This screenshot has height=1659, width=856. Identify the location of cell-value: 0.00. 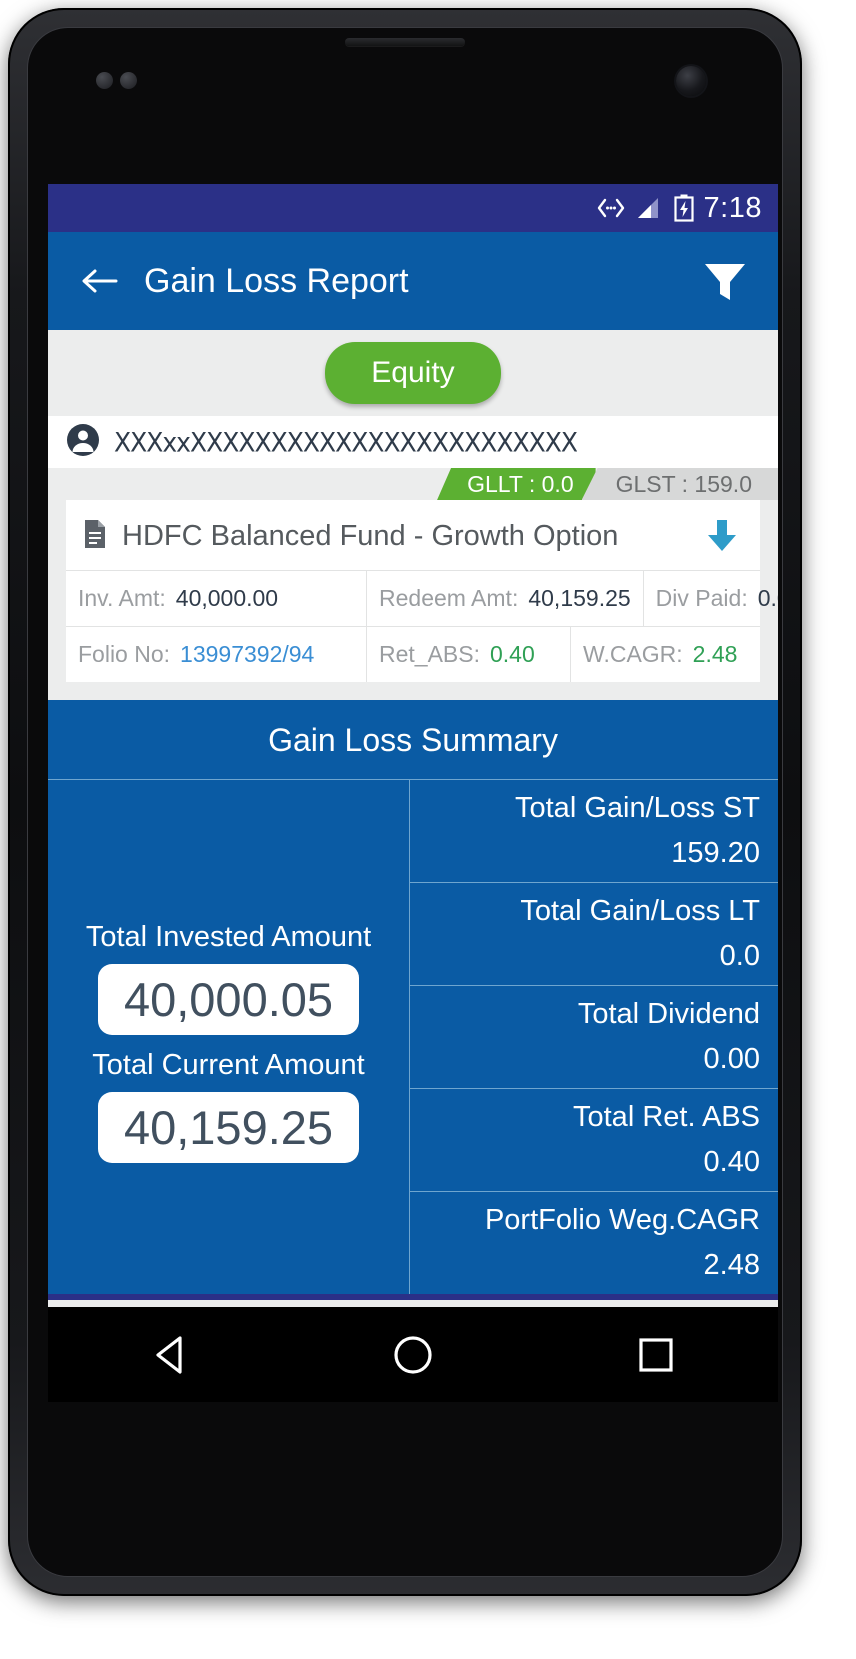
(767, 598).